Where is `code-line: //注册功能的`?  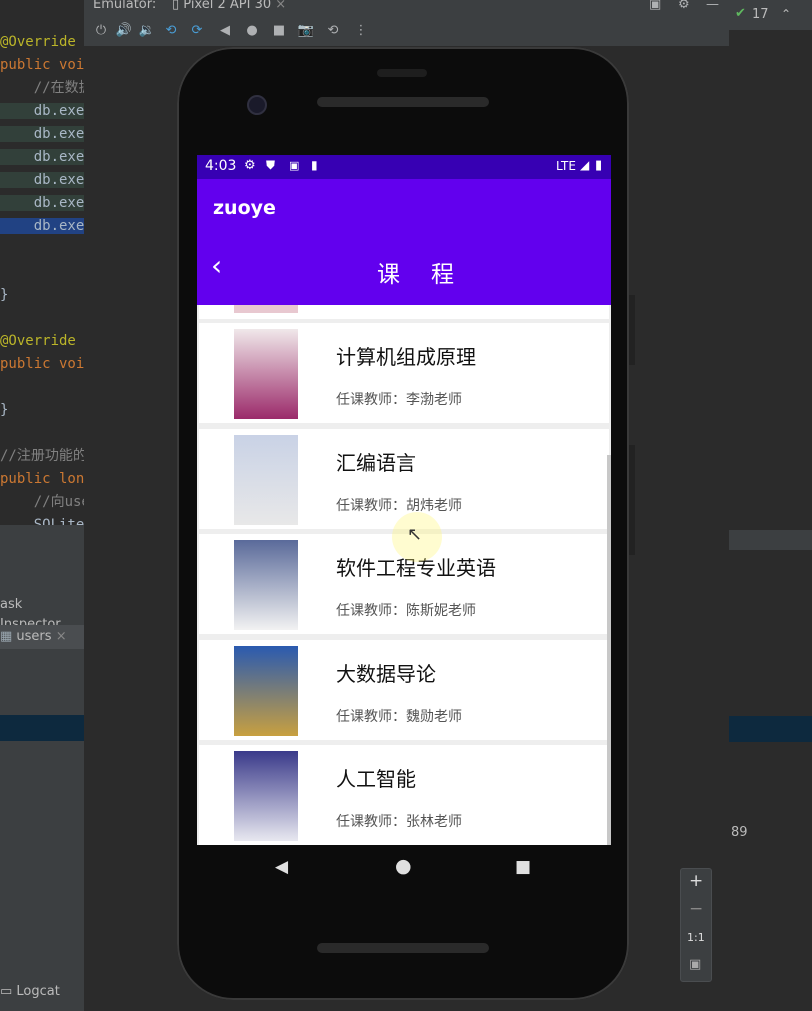
code-line: //注册功能的 is located at coordinates (42, 456).